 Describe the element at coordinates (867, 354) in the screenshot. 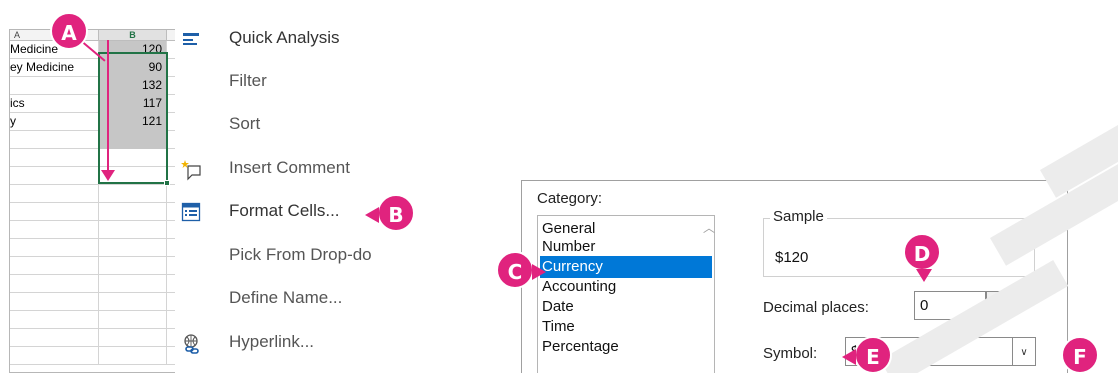

I see `callout-badge-e: E` at that location.